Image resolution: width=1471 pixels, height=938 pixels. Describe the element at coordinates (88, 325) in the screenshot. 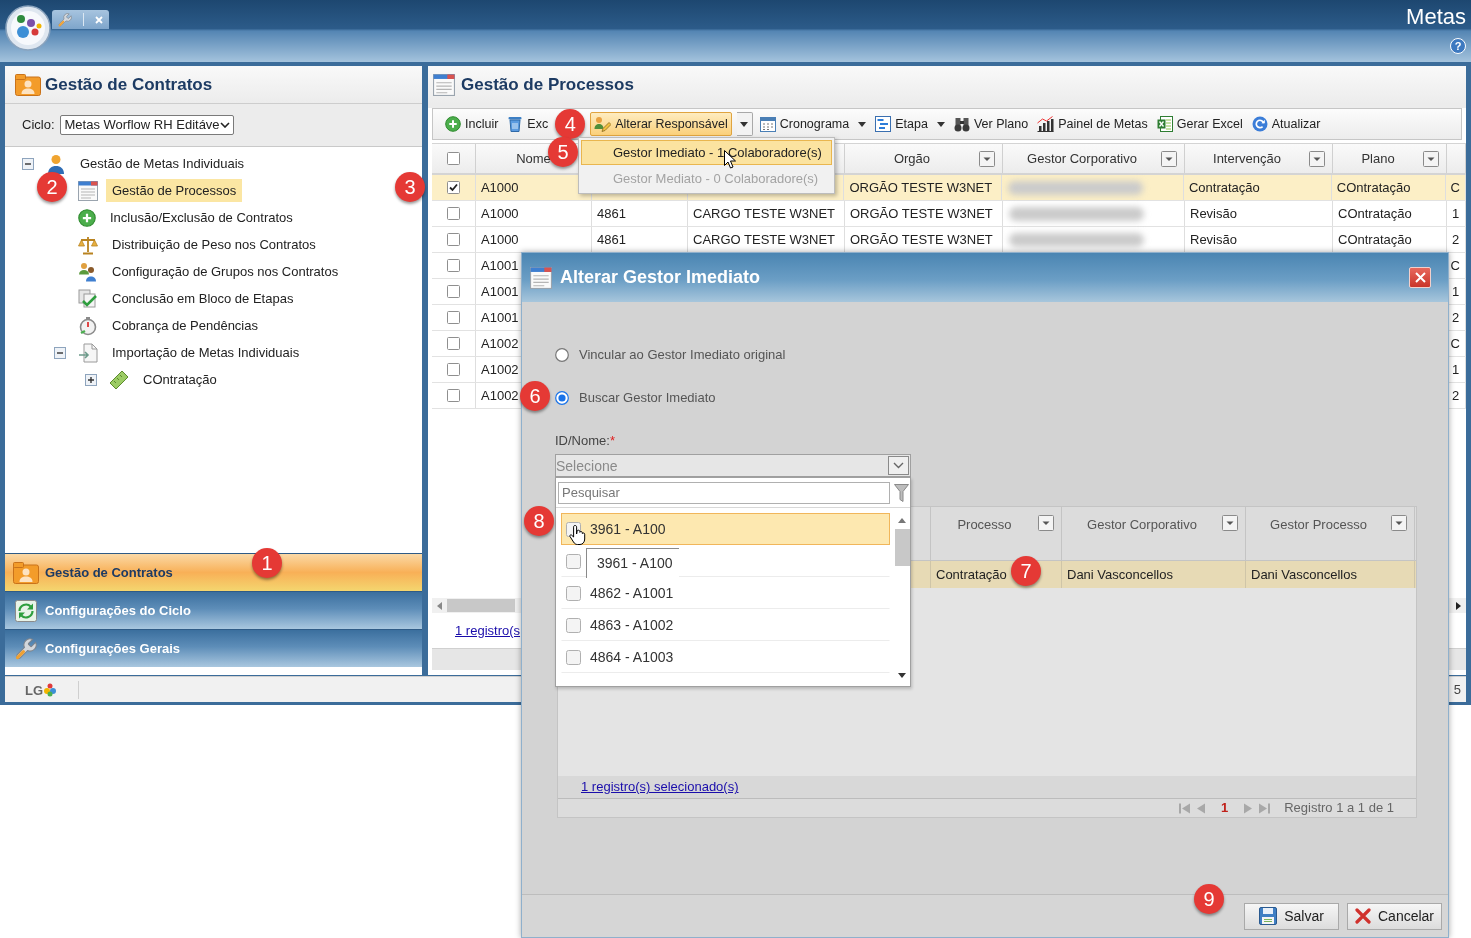

I see `stopwatch-icon` at that location.